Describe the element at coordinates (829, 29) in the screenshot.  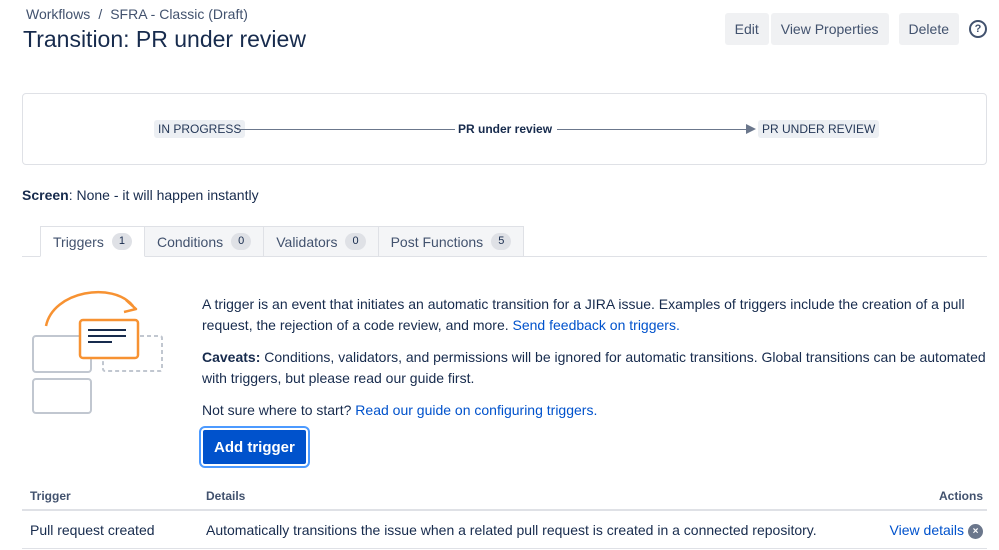
I see `view-properties-button: View Properties` at that location.